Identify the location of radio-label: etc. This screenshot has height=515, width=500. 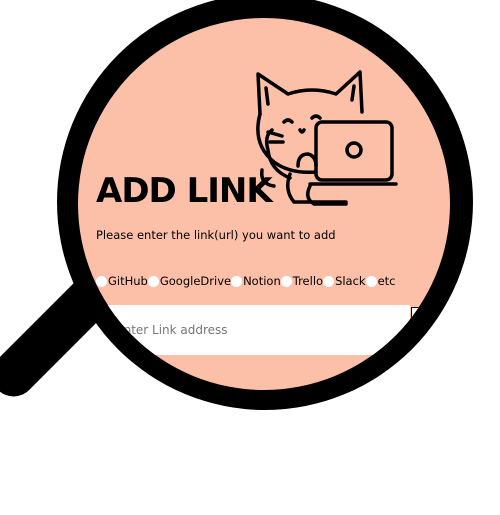
(386, 281).